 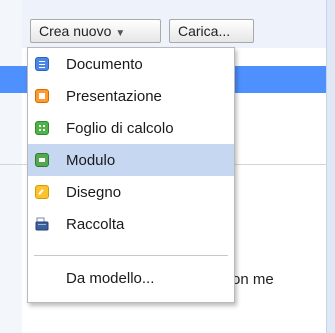 I want to click on spreadsheet-icon, so click(x=42, y=128).